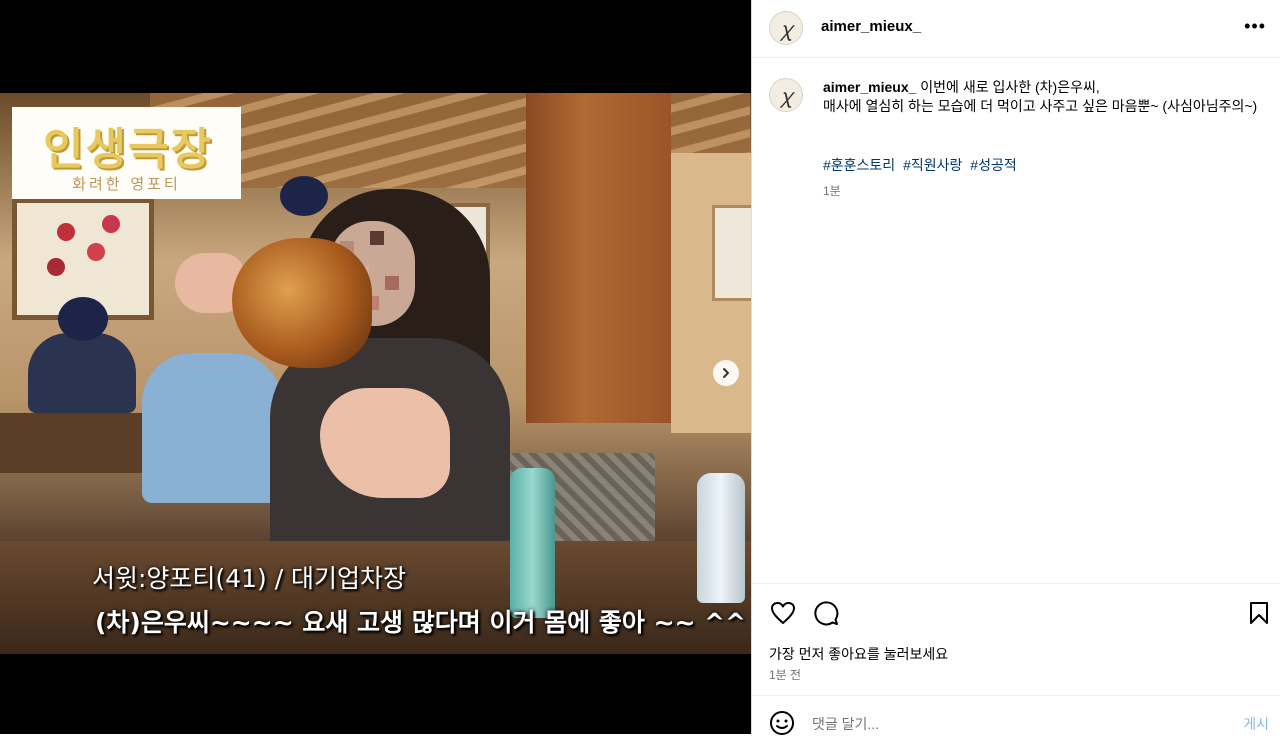  I want to click on subtitle-line2: (차)은우씨~~~~ 요새 고생 많다며 이거 몸에 좋아 ~~ ^^, so click(421, 622).